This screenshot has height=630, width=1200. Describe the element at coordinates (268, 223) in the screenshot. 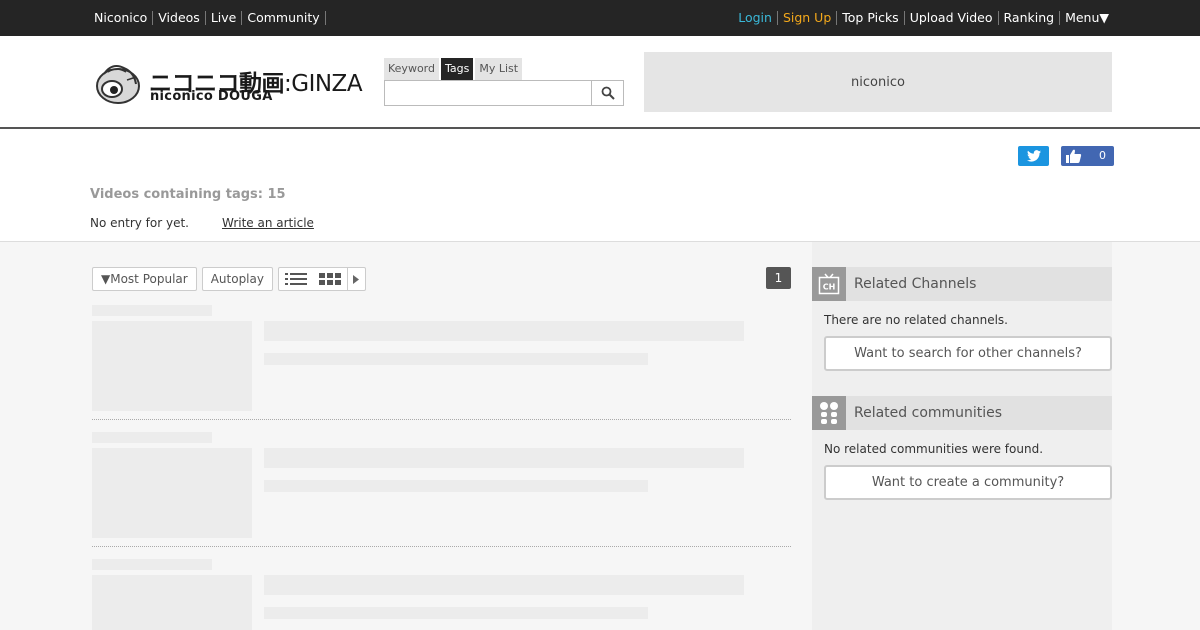

I see `write-article-link: Write an article` at that location.